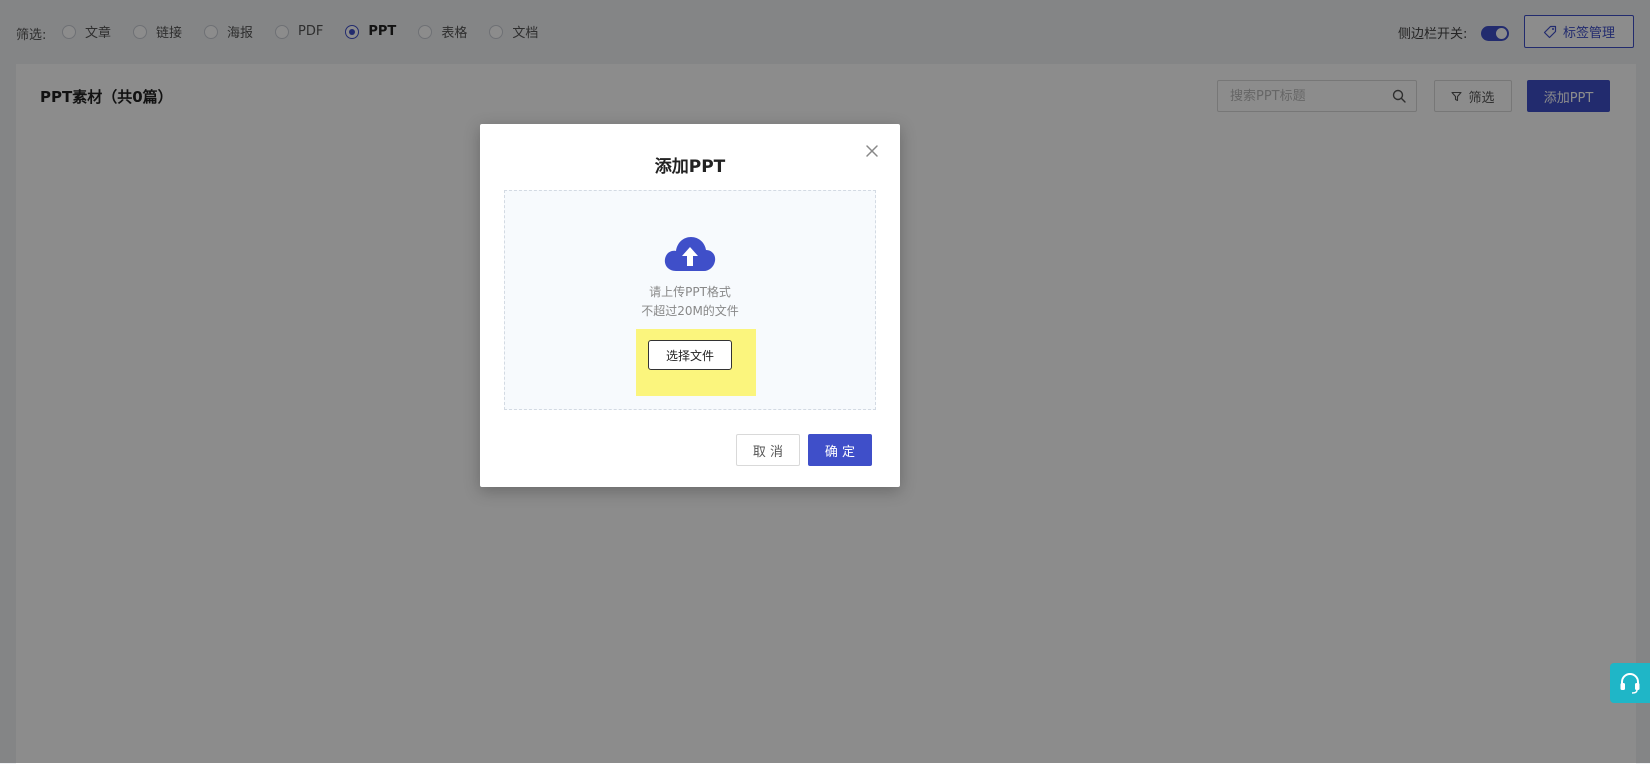  I want to click on add-ppt-dialog: 添加PPT 请上传PPT格式 不超过20M的文件 选择文件 取 消 确 定, so click(690, 305).